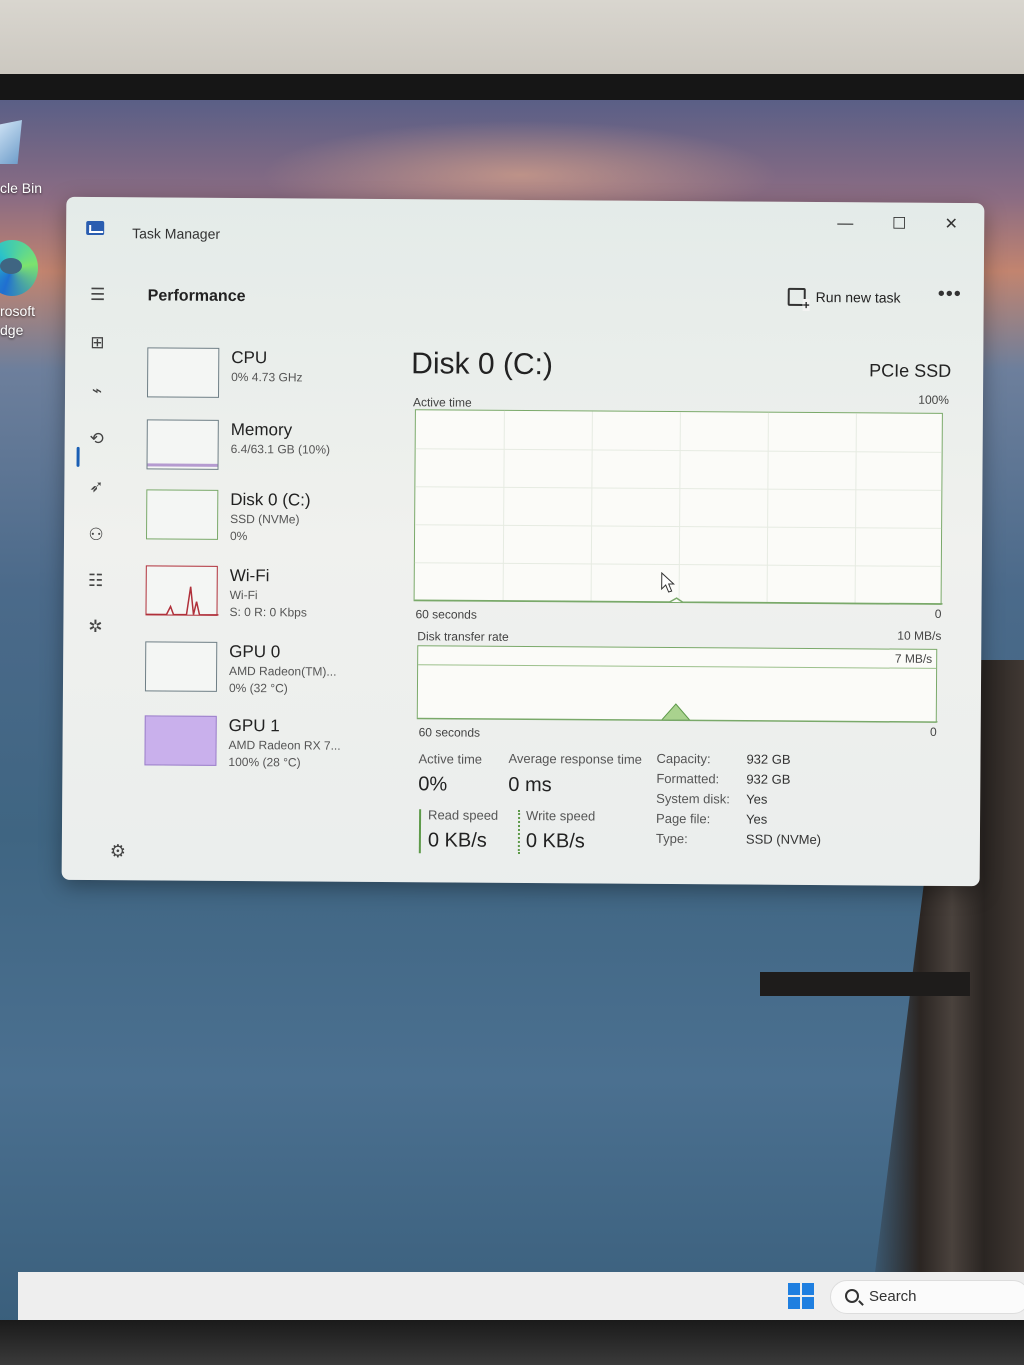 The width and height of the screenshot is (1024, 1365). Describe the element at coordinates (852, 1296) in the screenshot. I see `search-icon` at that location.